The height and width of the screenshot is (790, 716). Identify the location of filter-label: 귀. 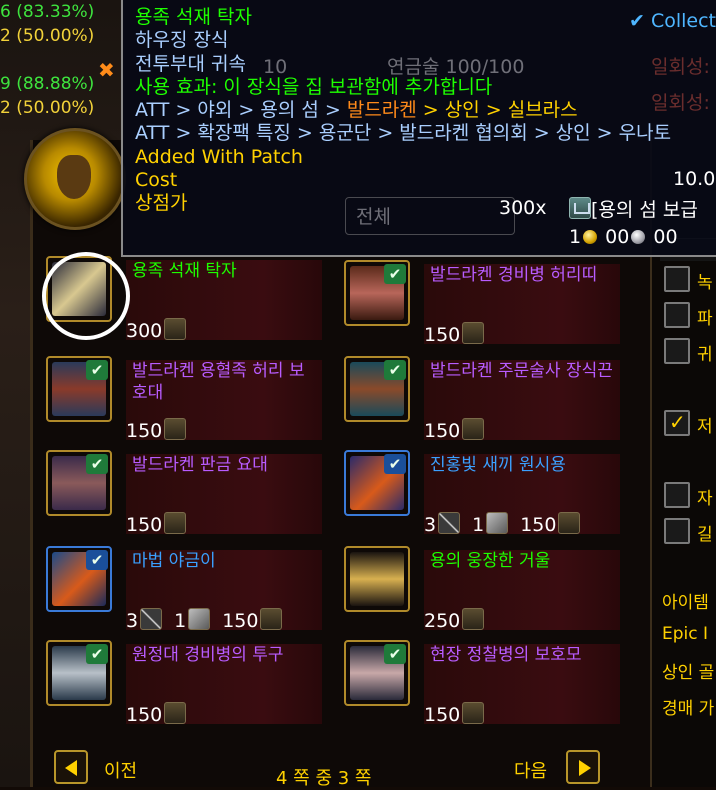
(705, 355).